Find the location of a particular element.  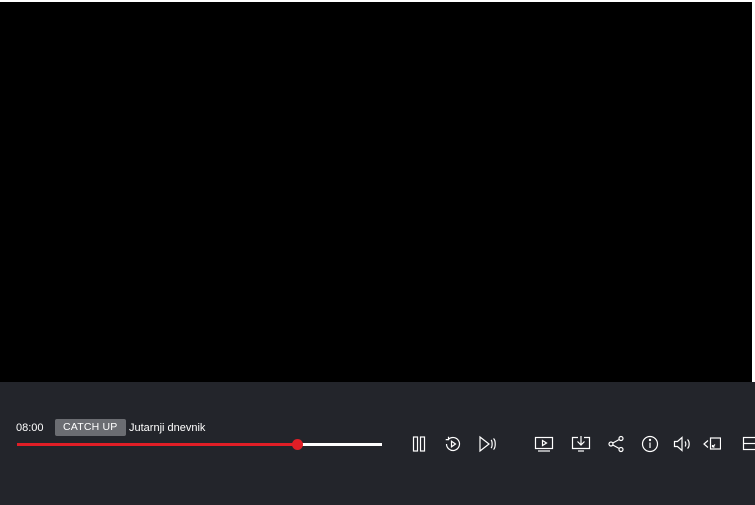

progress-bar is located at coordinates (199, 444).